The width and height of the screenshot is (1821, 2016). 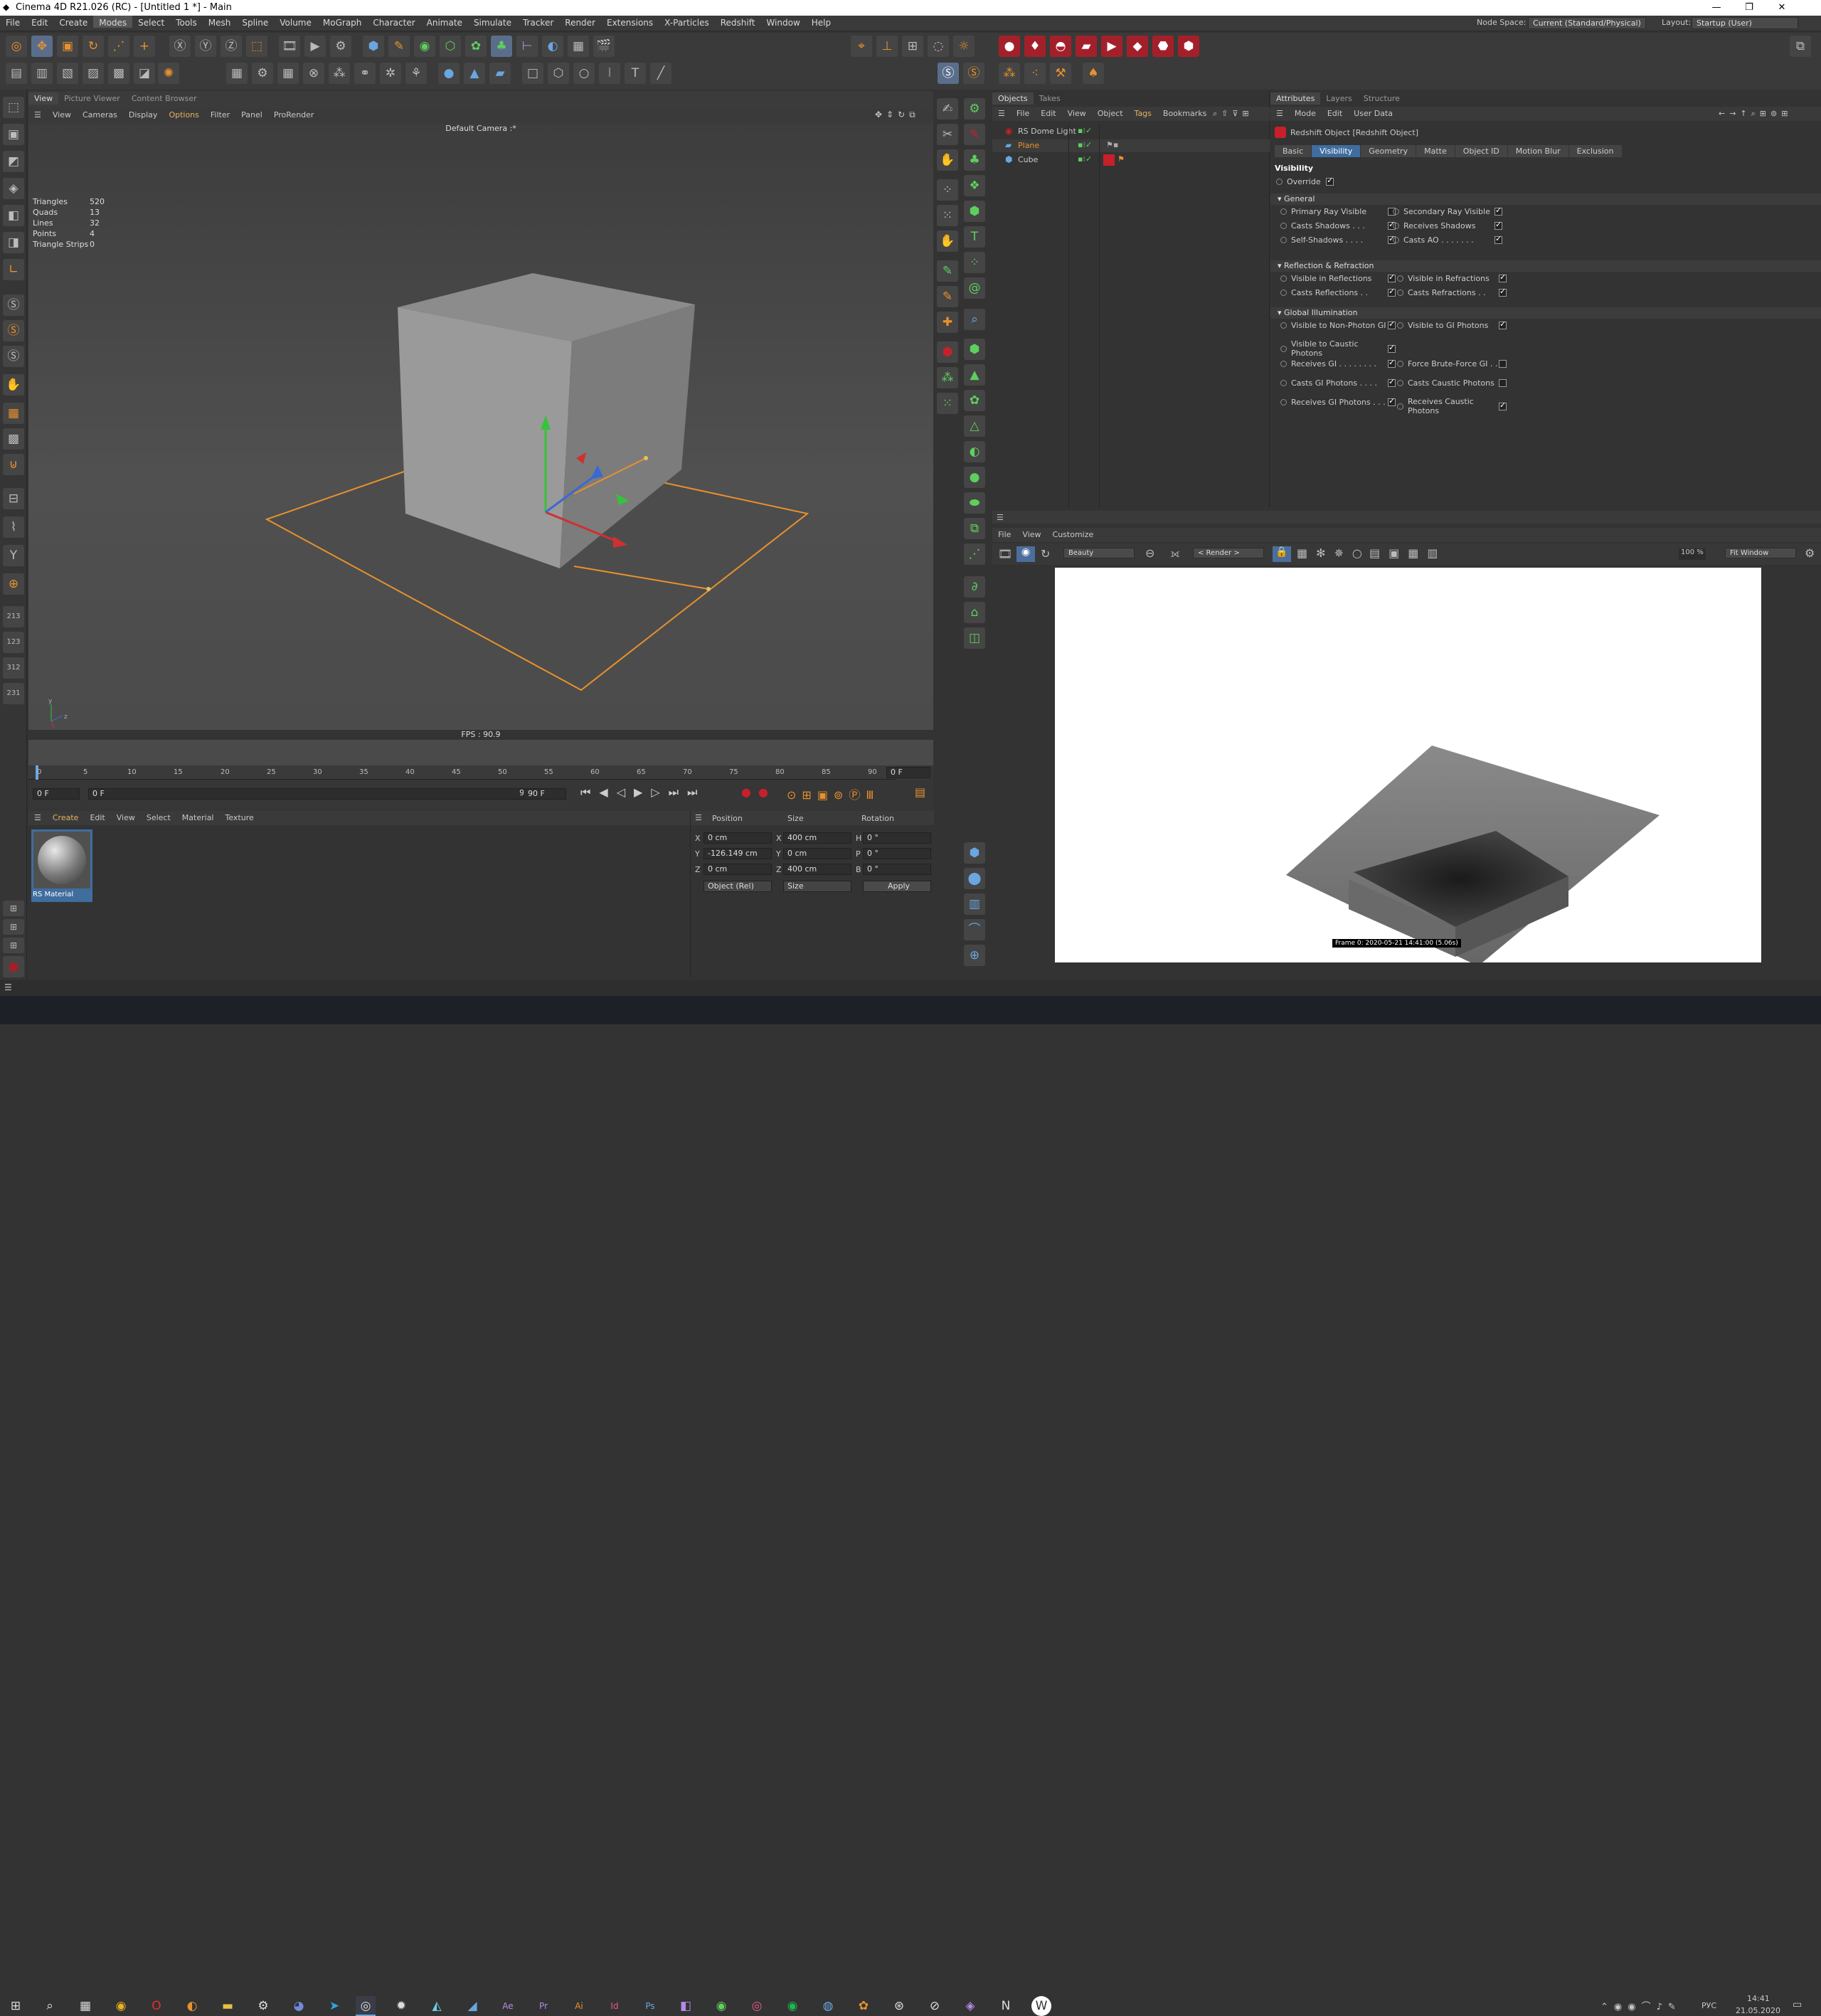 I want to click on menu-file: File, so click(x=13, y=22).